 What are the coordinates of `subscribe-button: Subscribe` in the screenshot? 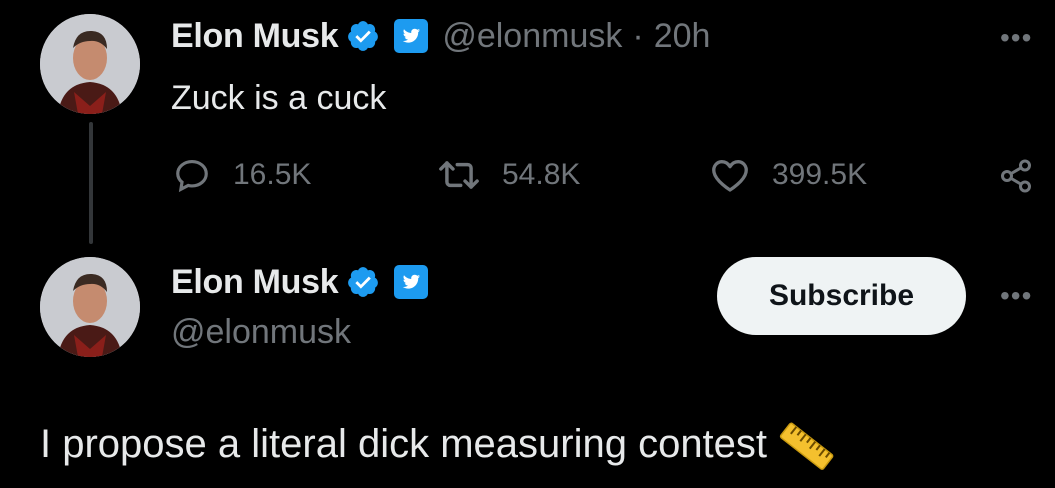 It's located at (841, 296).